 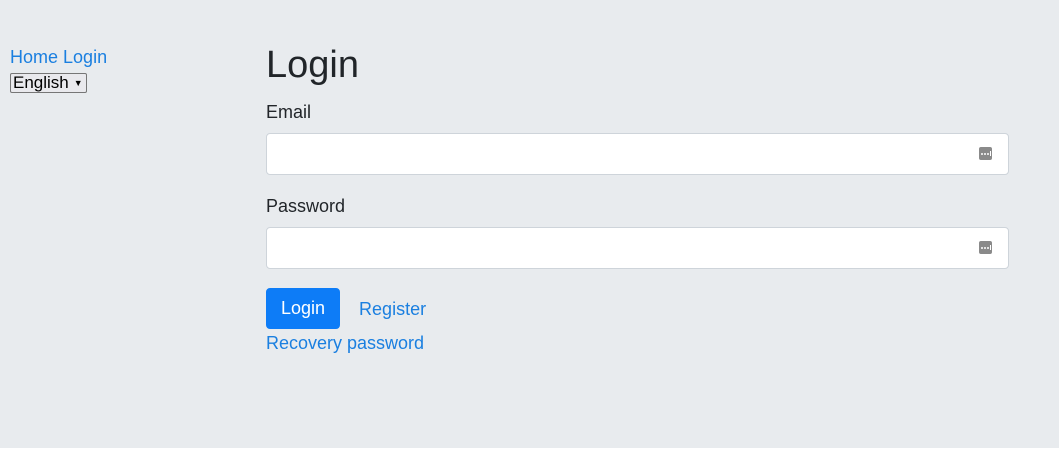 I want to click on password-field-wrapper, so click(x=637, y=248).